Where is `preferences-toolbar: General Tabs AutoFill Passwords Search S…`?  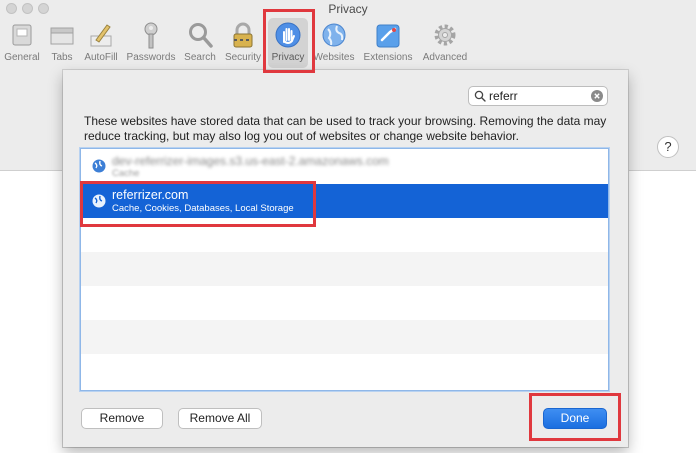
preferences-toolbar: General Tabs AutoFill Passwords Search S… is located at coordinates (348, 44).